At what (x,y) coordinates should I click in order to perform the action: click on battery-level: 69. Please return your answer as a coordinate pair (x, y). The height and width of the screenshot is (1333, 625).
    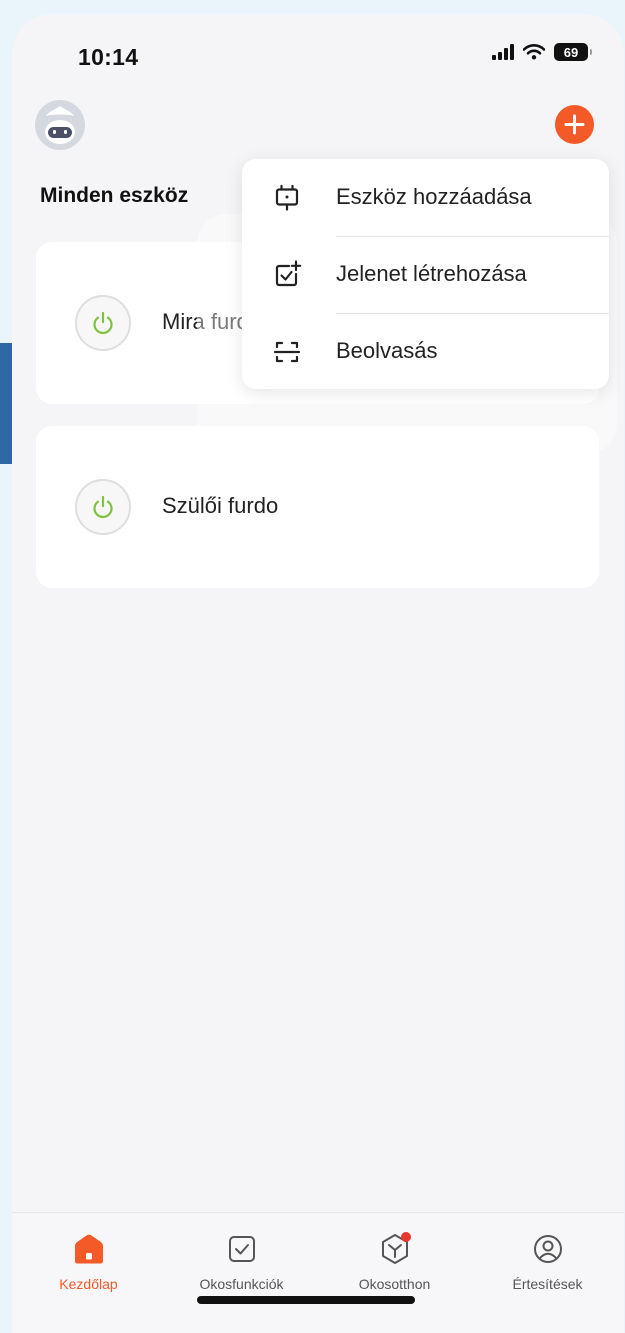
    Looking at the image, I should click on (571, 52).